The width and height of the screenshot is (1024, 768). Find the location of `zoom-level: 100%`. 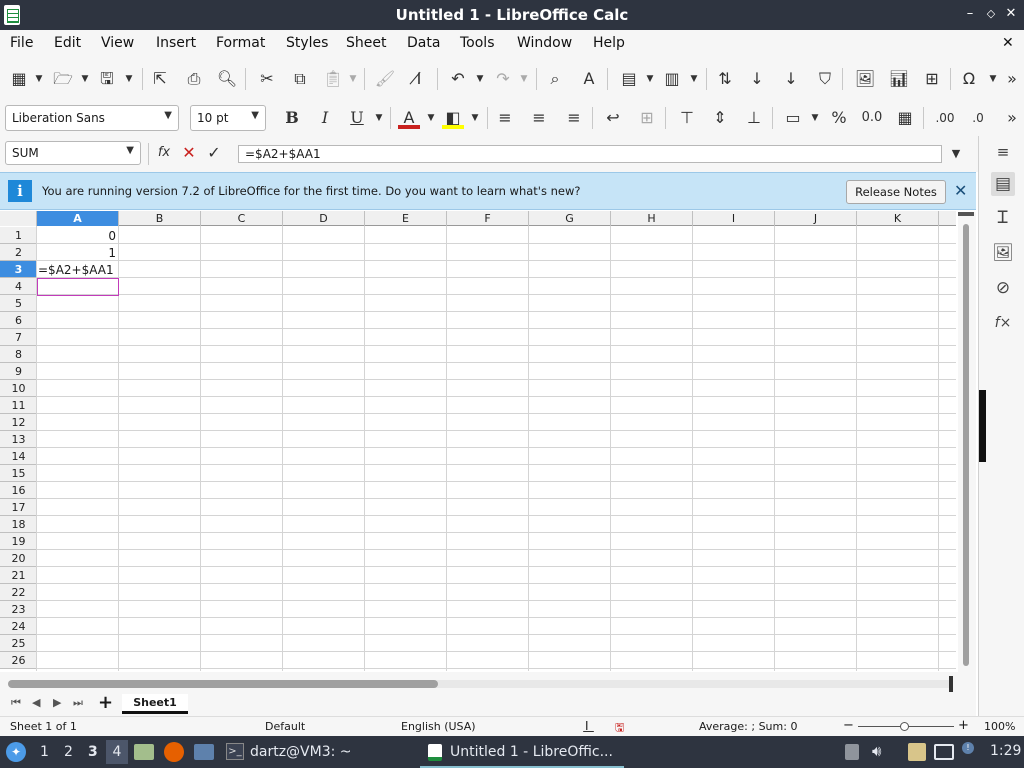

zoom-level: 100% is located at coordinates (999, 726).